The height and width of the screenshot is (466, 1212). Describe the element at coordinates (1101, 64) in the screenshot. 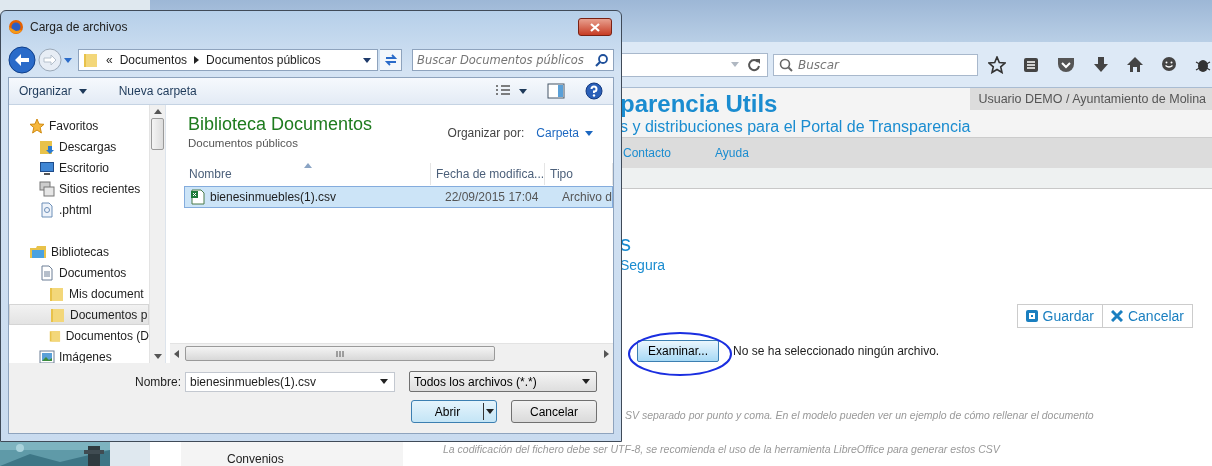

I see `download-icon` at that location.